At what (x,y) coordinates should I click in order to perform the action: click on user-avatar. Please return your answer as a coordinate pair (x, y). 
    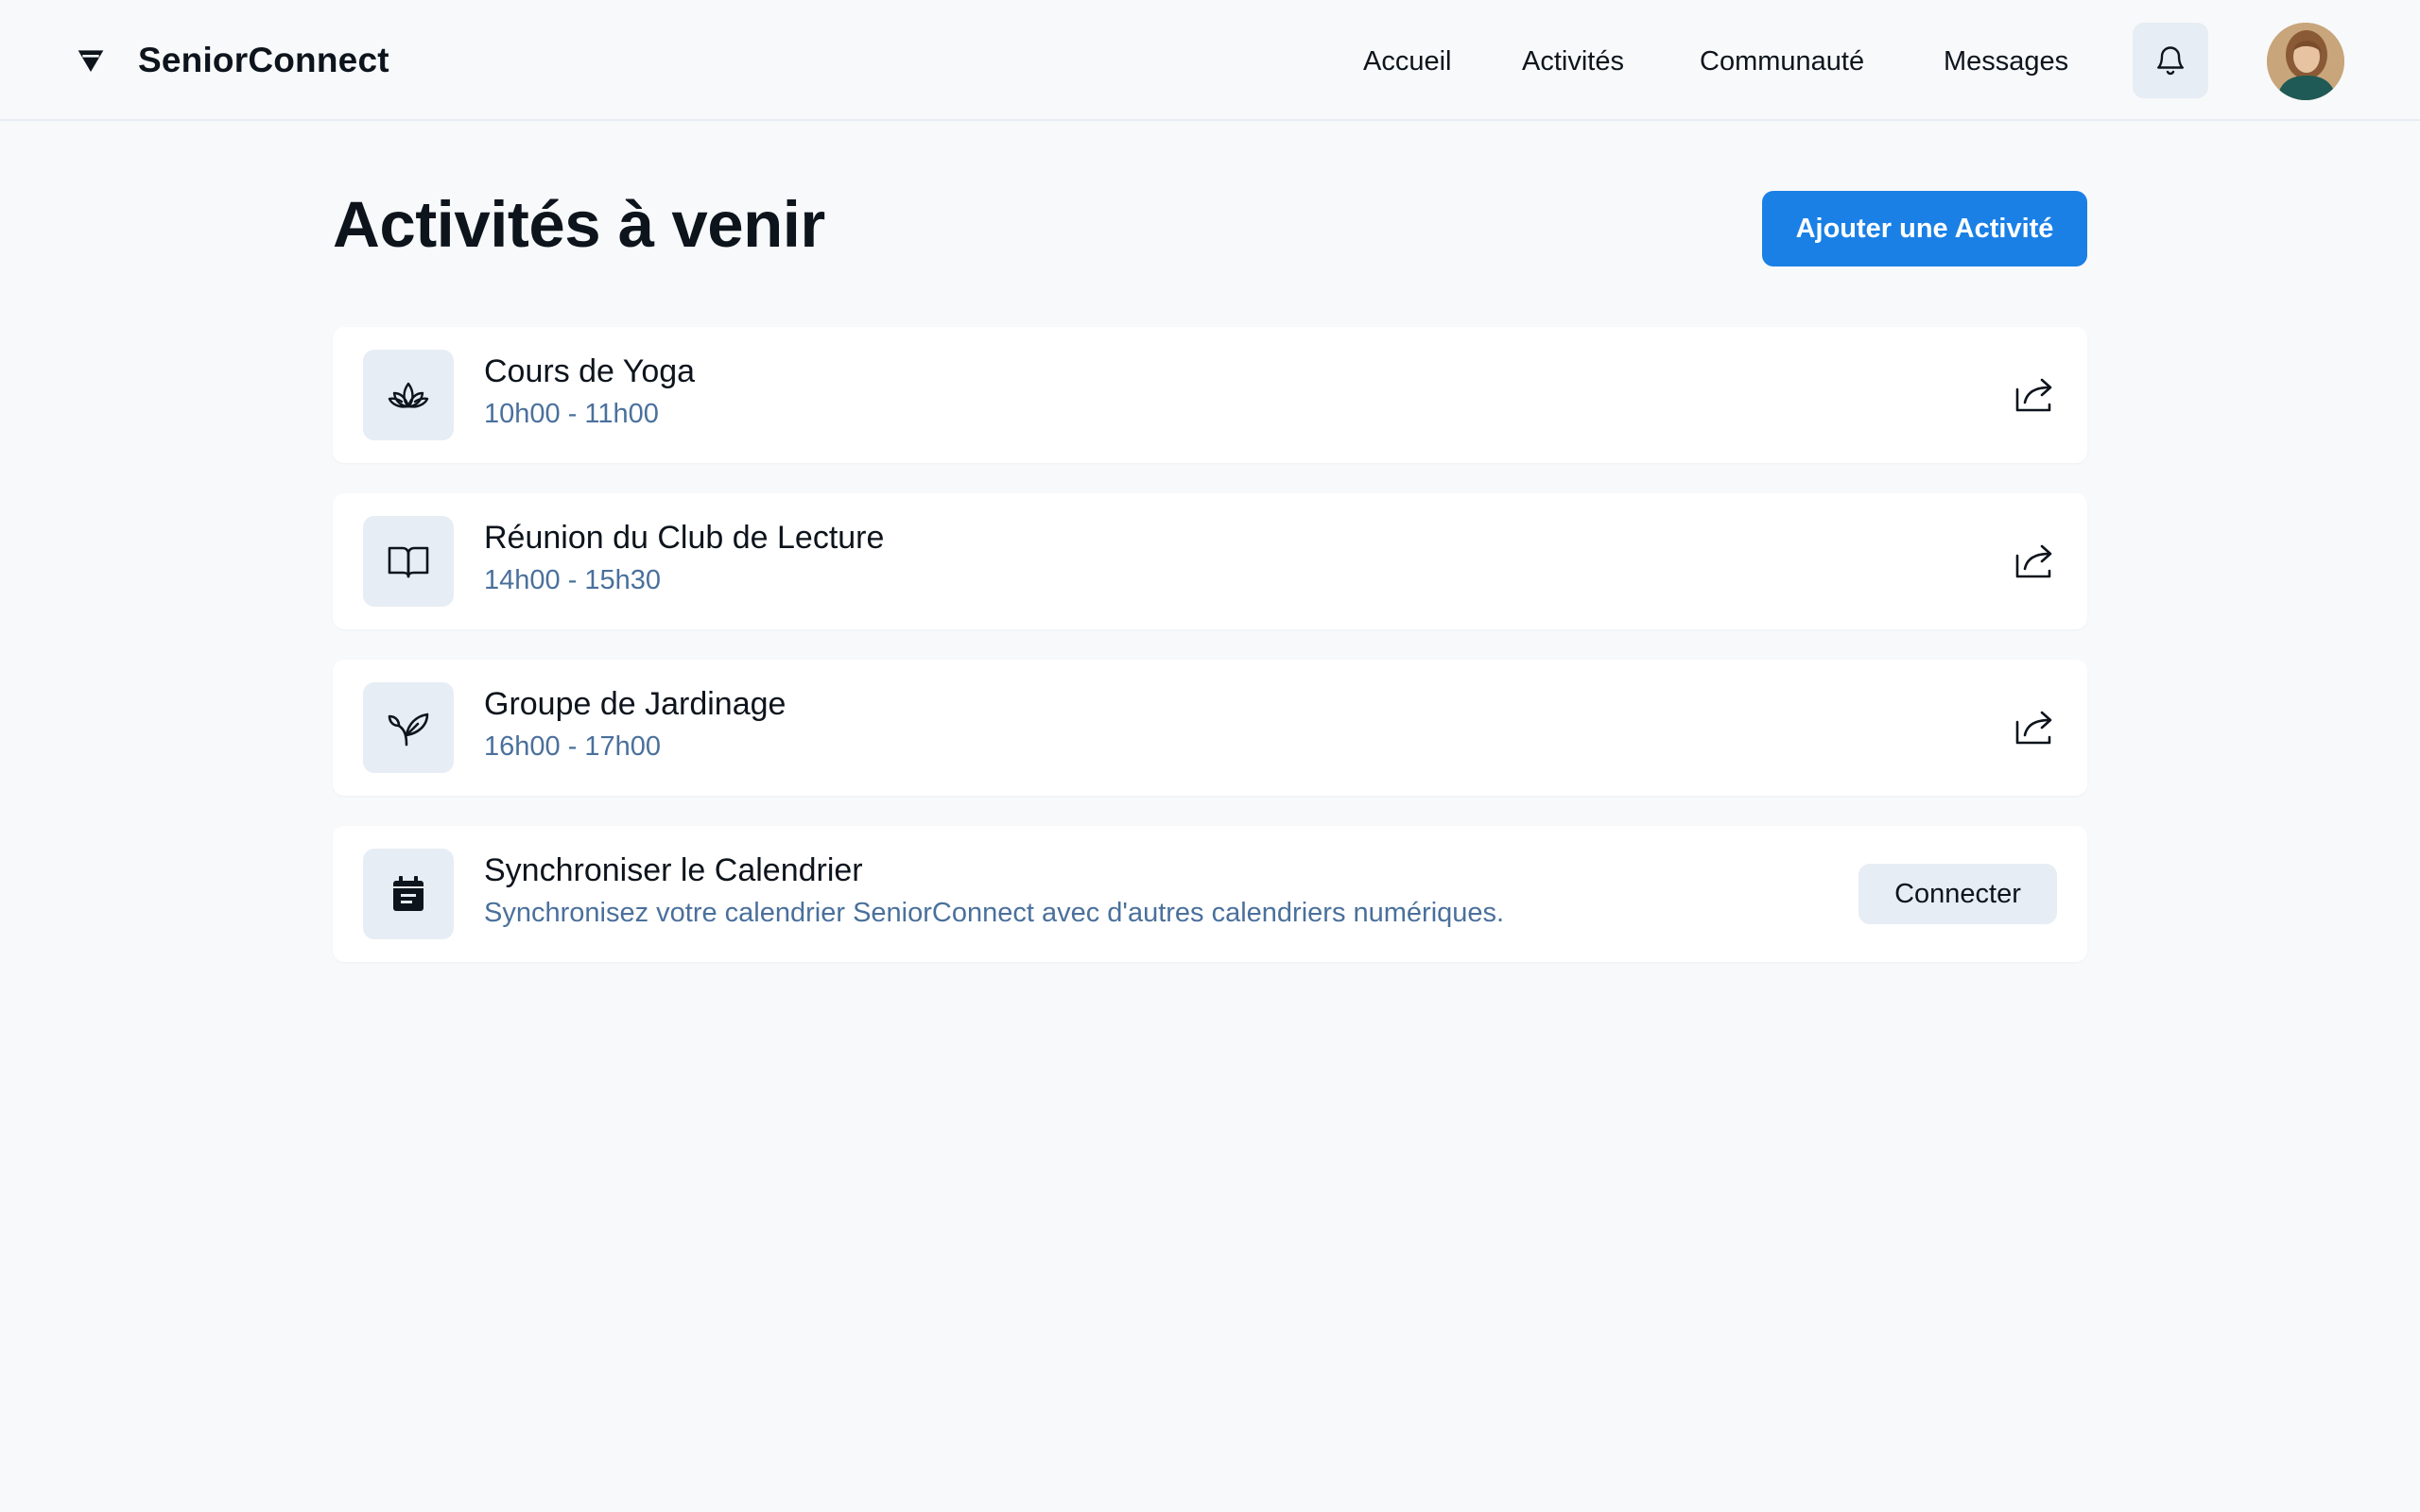
    Looking at the image, I should click on (2305, 61).